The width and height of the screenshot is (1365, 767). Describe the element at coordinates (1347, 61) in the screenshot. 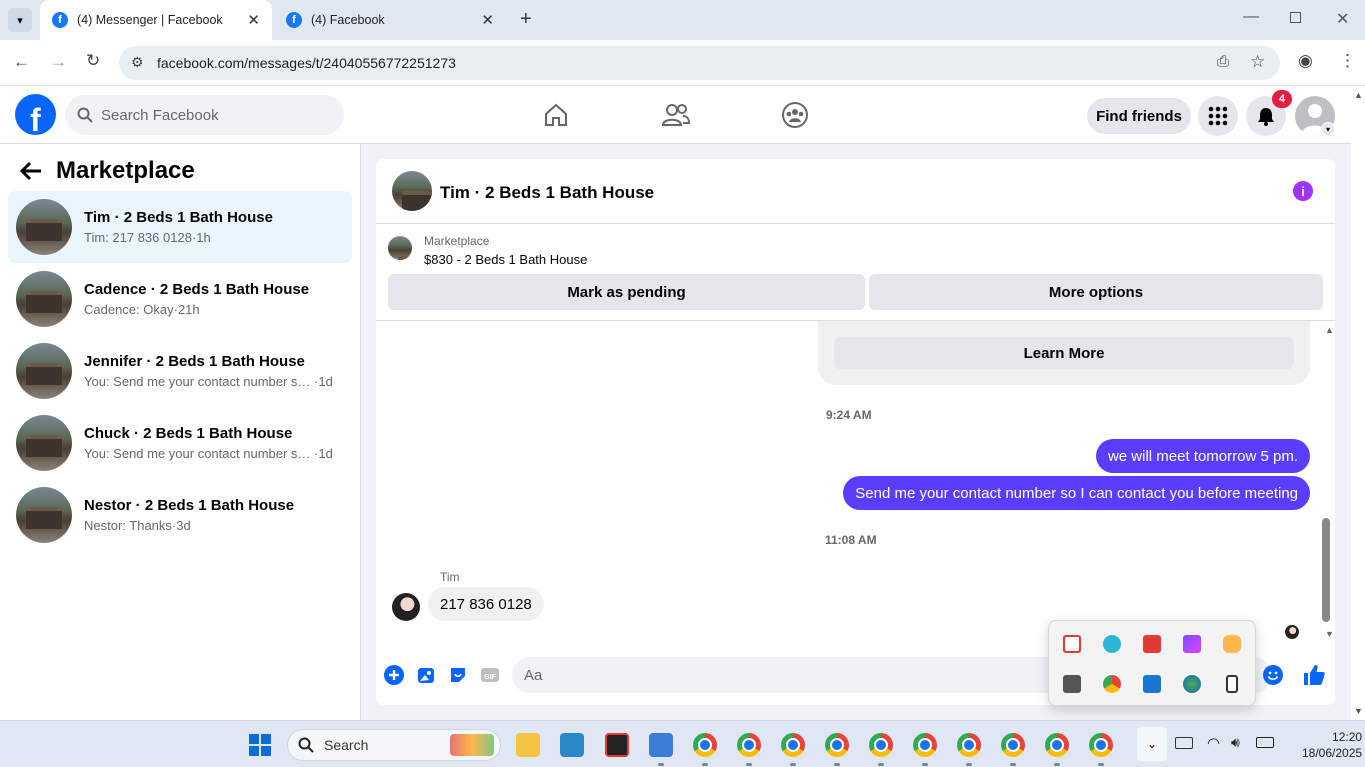

I see `browser-menu-icon: ⋮` at that location.